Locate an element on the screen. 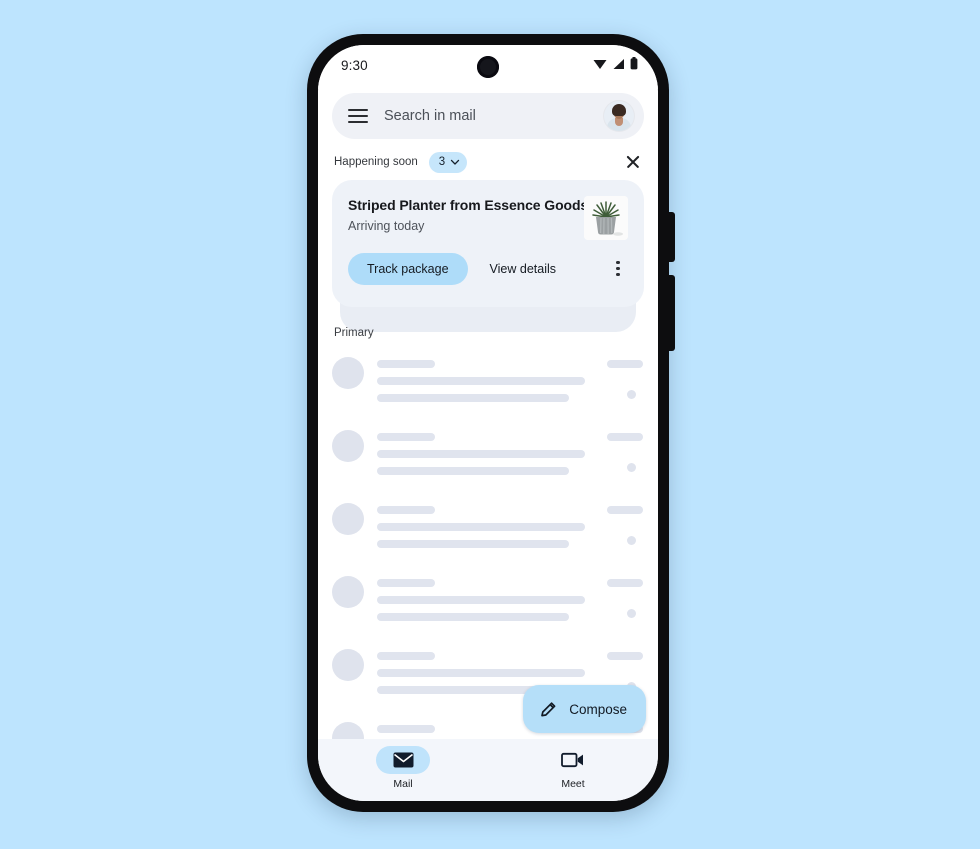  happening-soon-header: Happening soon 3 is located at coordinates (488, 162).